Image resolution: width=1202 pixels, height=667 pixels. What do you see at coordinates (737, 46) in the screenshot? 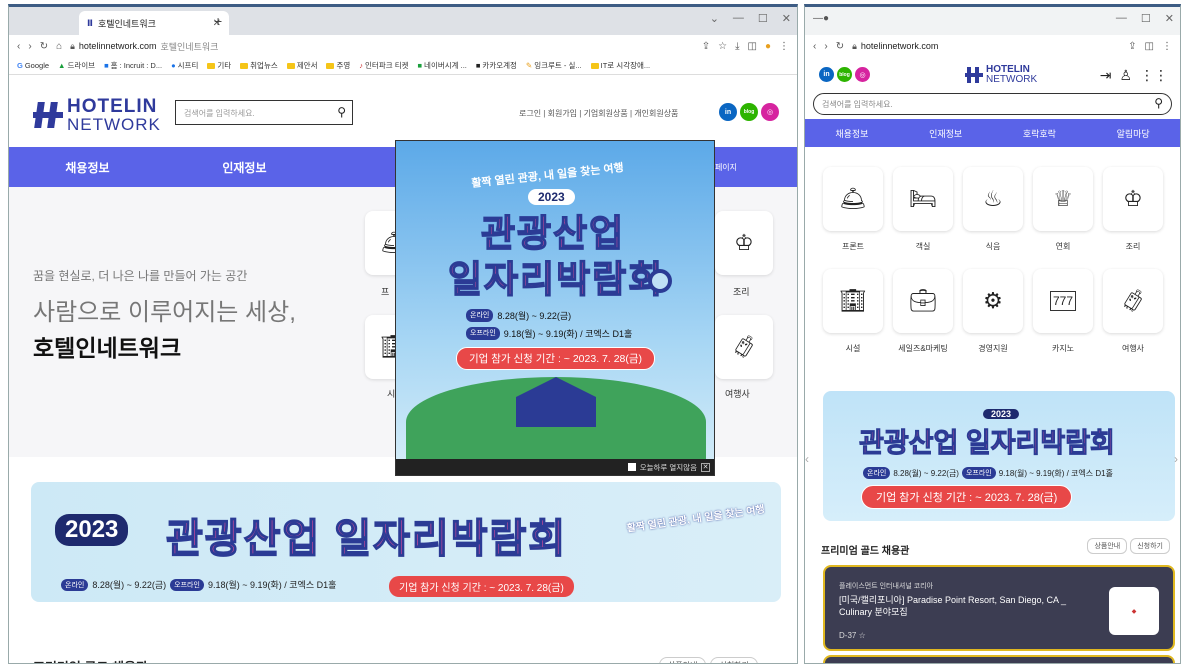
I see `download-icon: ⤓` at bounding box center [737, 46].